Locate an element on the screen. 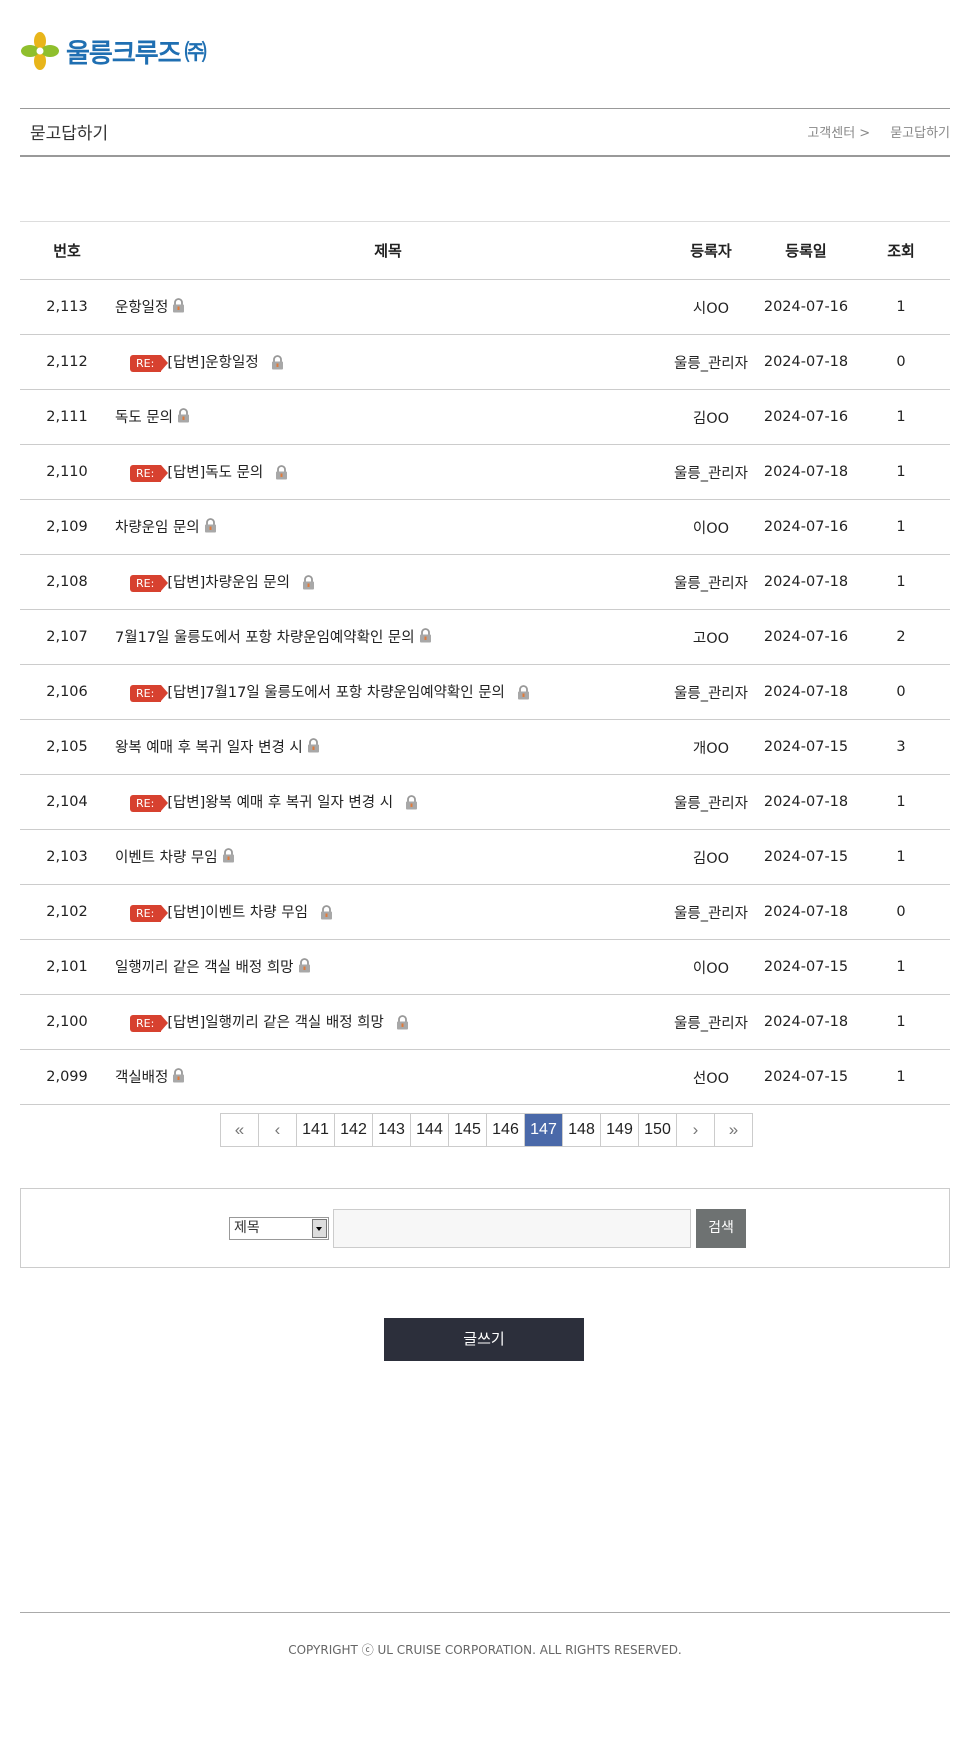 This screenshot has width=970, height=1742. first-page-button: « is located at coordinates (239, 1130).